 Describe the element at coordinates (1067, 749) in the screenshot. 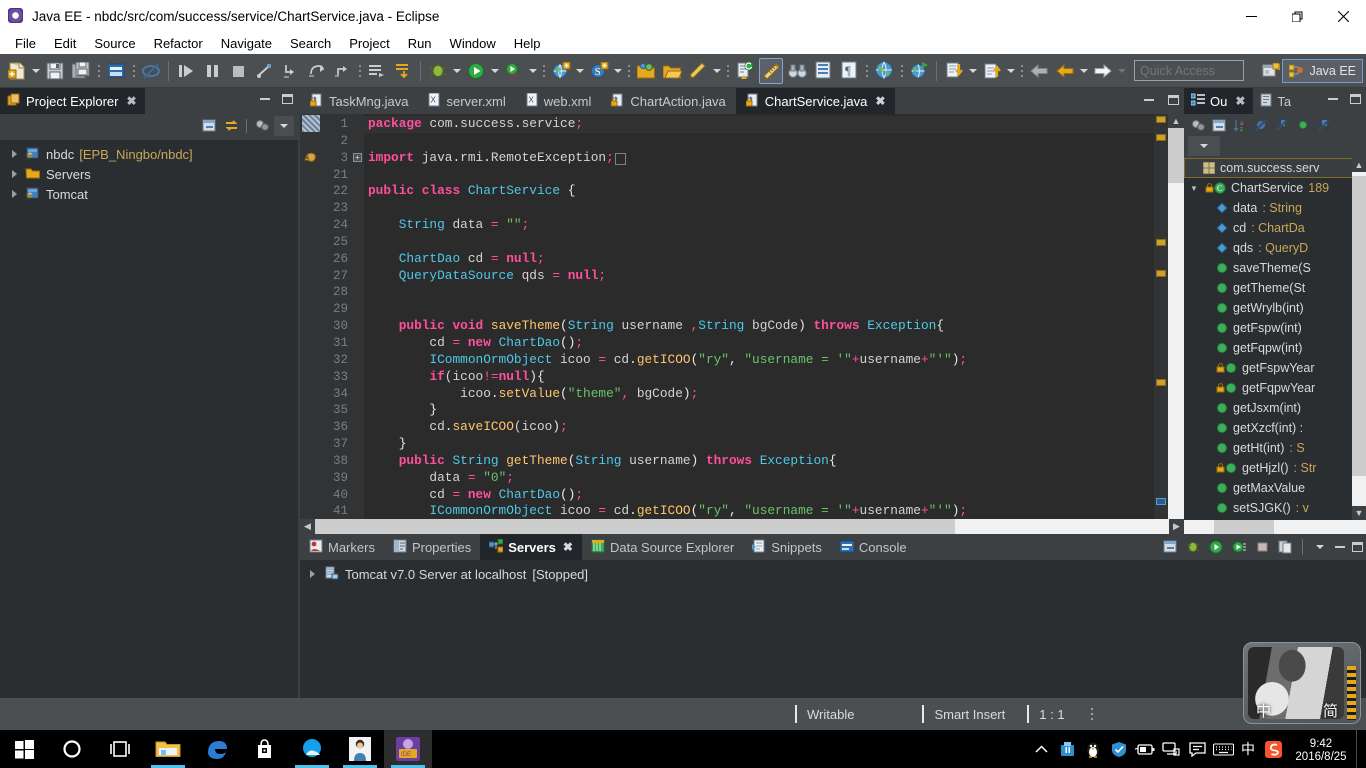

I see `usb-device-icon` at that location.